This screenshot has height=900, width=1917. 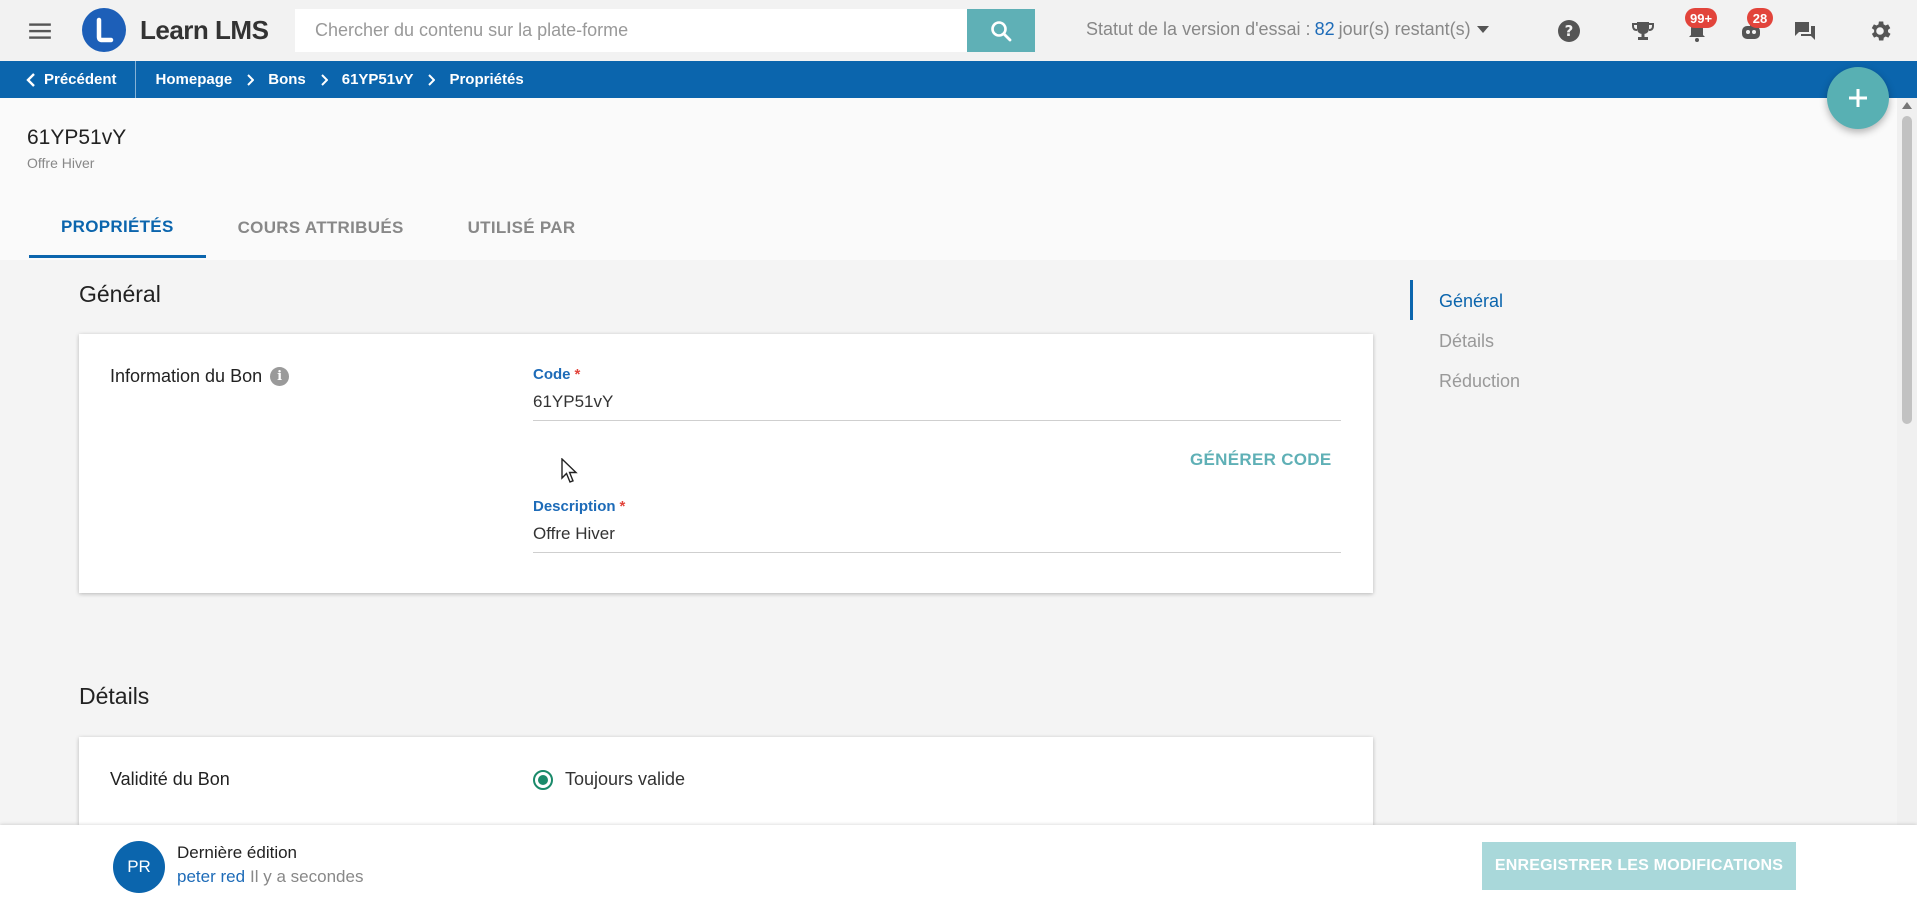 I want to click on description-label: Description *, so click(x=937, y=506).